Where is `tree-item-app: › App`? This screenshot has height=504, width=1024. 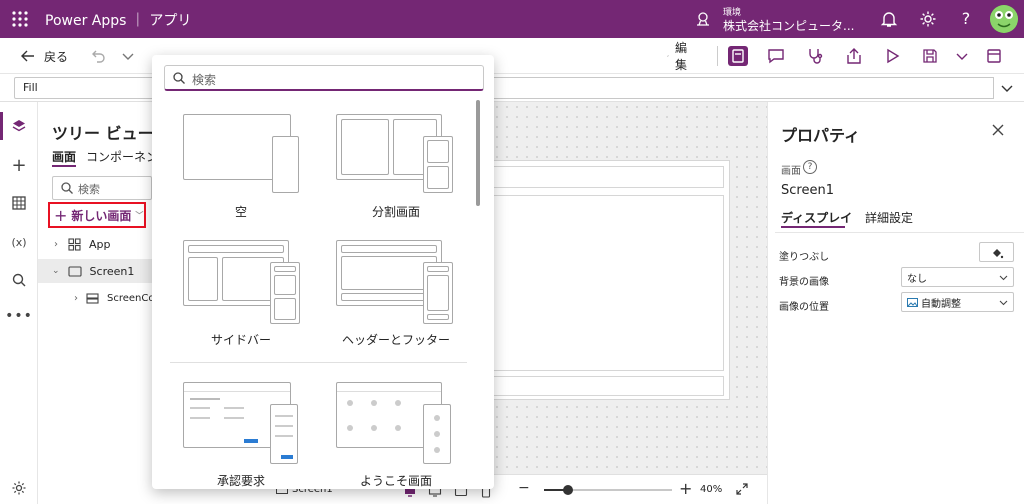
tree-item-app: › App is located at coordinates (95, 244).